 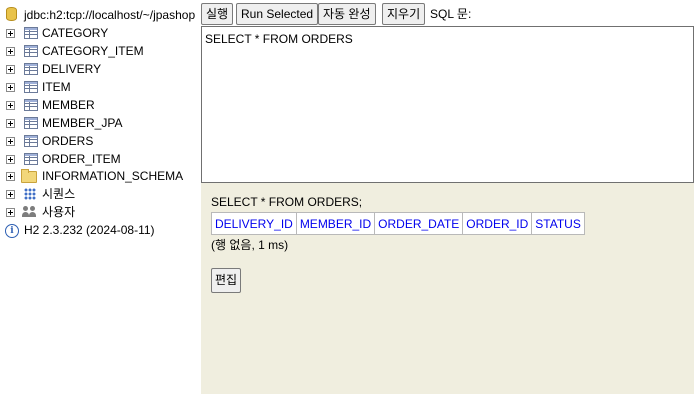 What do you see at coordinates (250, 245) in the screenshot?
I see `result-status: (행 없음, 1 ms)` at bounding box center [250, 245].